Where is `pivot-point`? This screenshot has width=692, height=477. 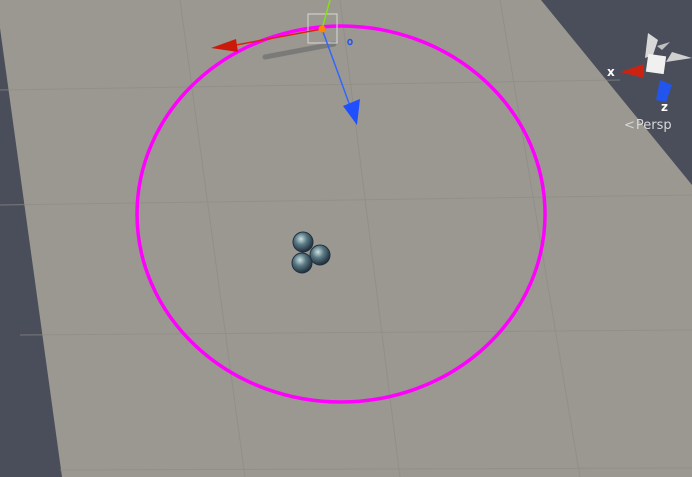 pivot-point is located at coordinates (322, 29).